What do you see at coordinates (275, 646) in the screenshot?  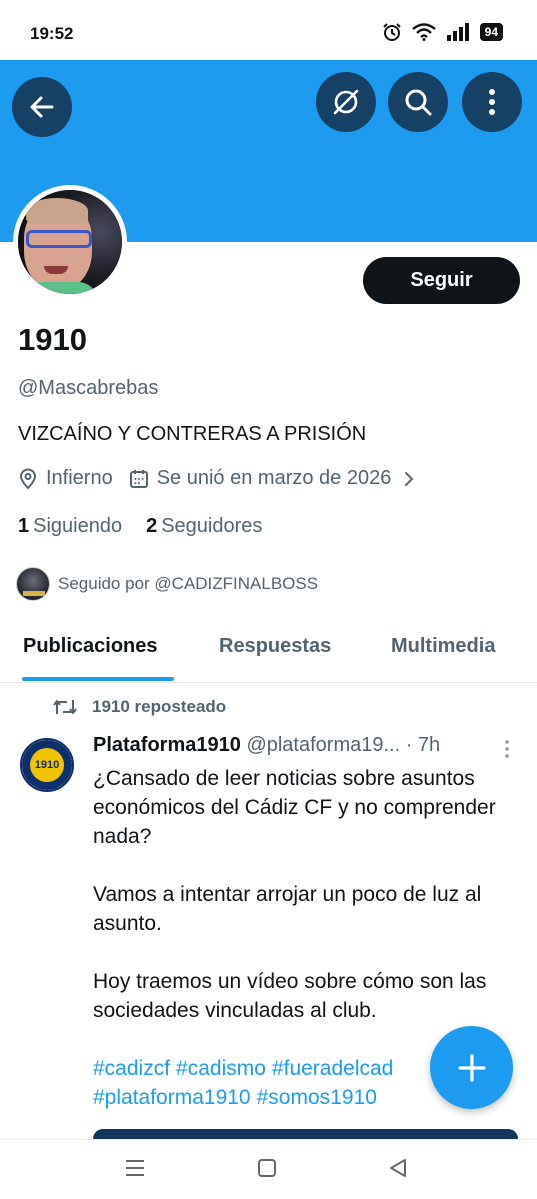 I see `tab-respuestas: Respuestas` at bounding box center [275, 646].